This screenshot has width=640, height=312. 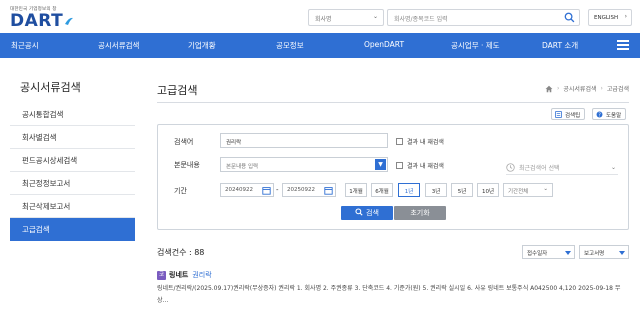 What do you see at coordinates (409, 190) in the screenshot?
I see `period-1-year-button: 1년` at bounding box center [409, 190].